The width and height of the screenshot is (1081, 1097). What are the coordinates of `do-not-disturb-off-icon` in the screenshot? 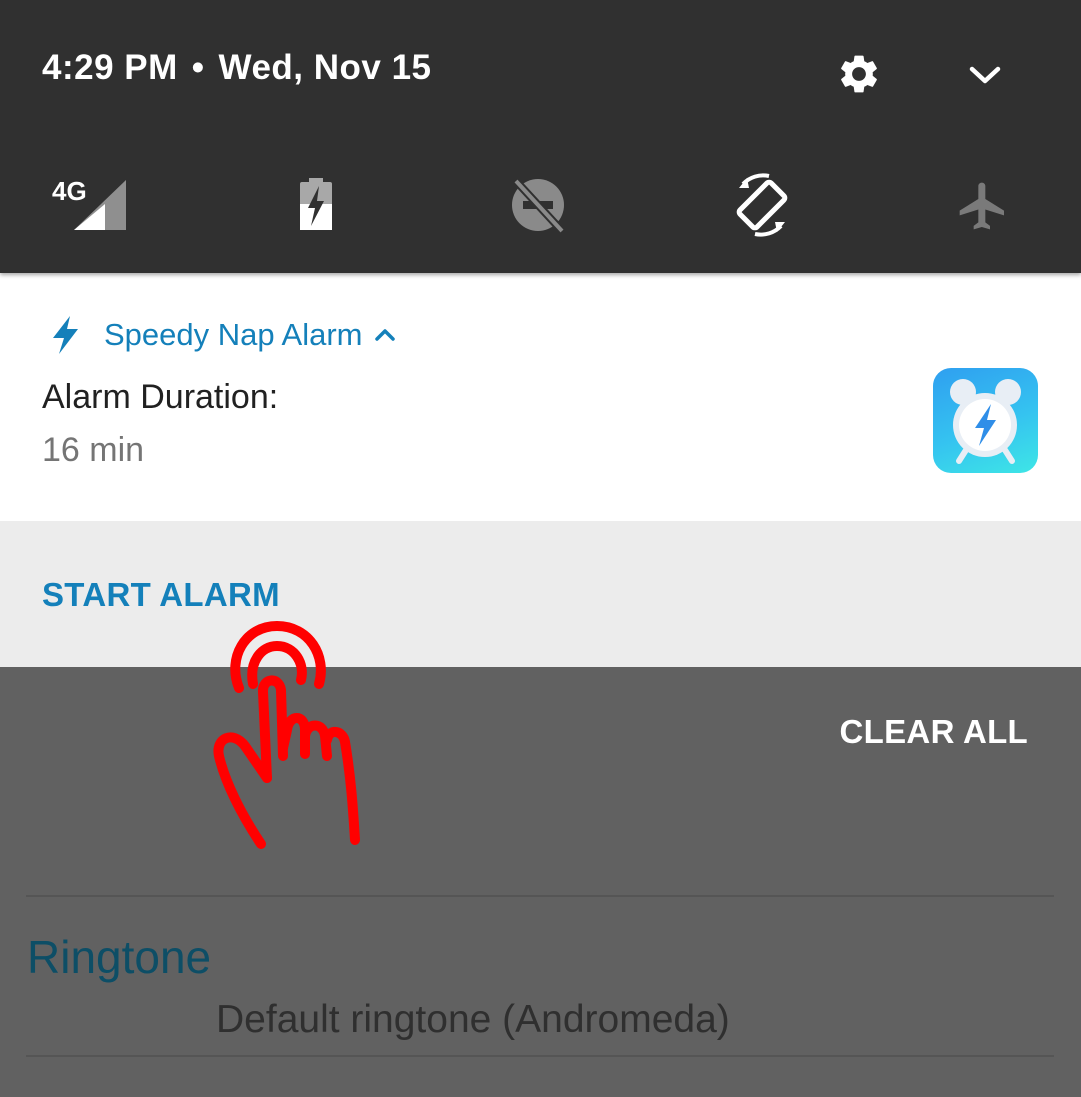 It's located at (539, 208).